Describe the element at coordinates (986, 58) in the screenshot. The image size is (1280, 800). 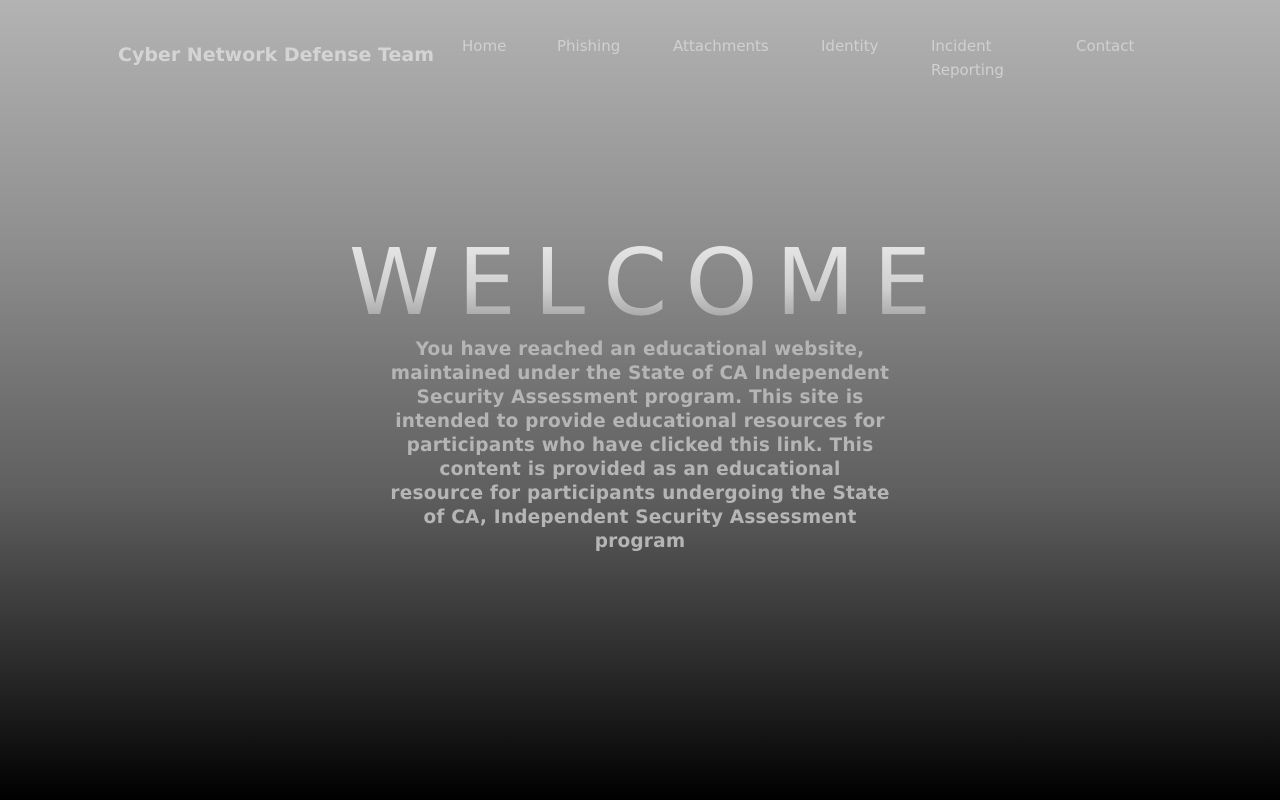
I see `nav-link-incident-reporting: Incident Reporting` at that location.